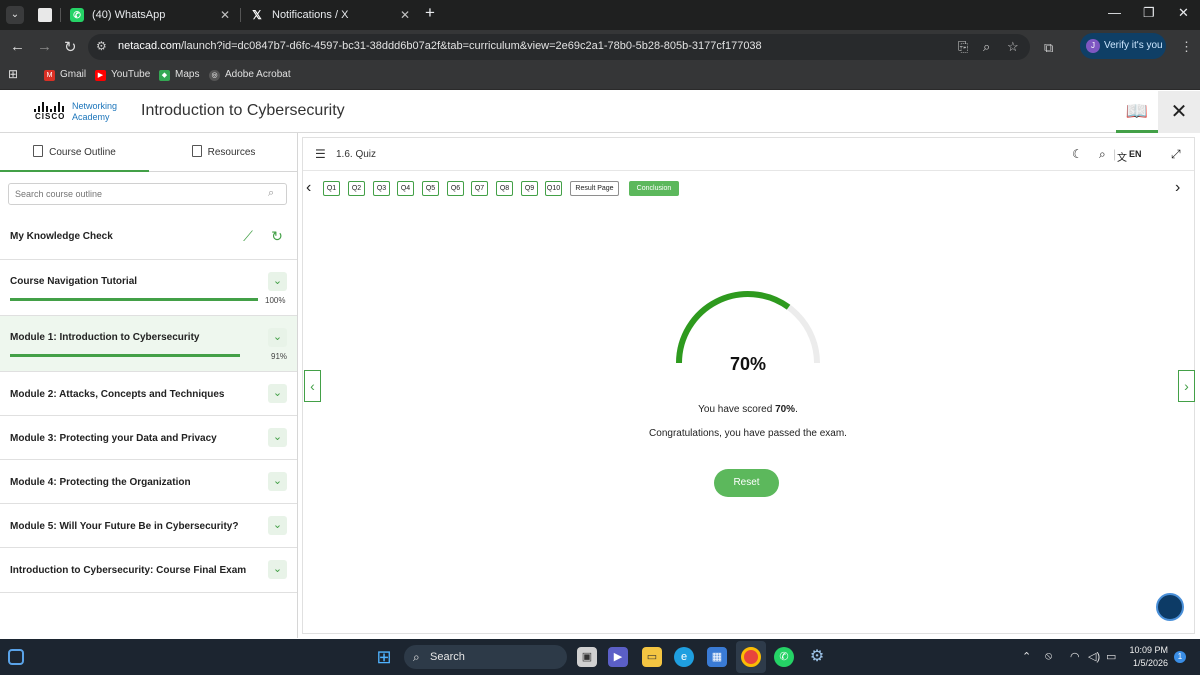 This screenshot has width=1200, height=675. Describe the element at coordinates (1048, 48) in the screenshot. I see `extensions-icon: ⧉` at that location.